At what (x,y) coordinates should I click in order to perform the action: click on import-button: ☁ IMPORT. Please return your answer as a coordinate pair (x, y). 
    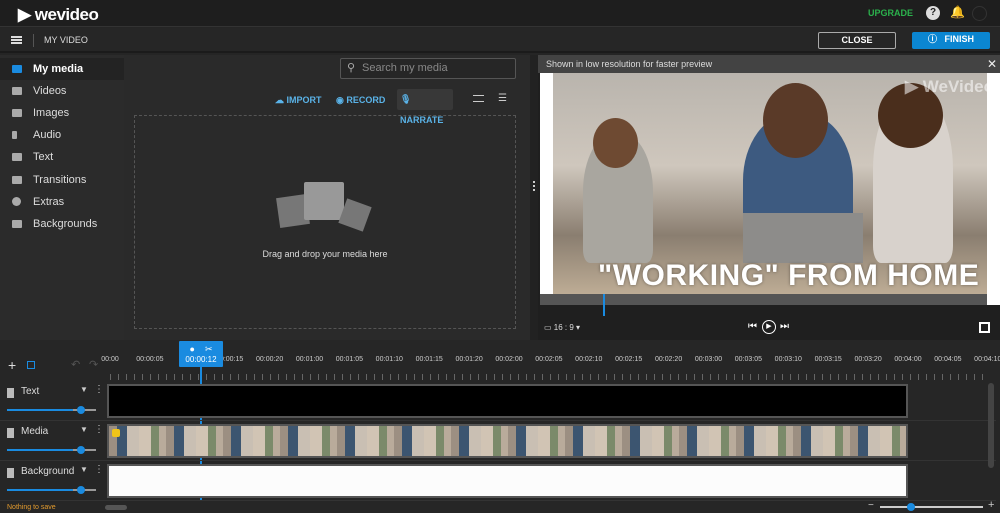
    Looking at the image, I should click on (298, 100).